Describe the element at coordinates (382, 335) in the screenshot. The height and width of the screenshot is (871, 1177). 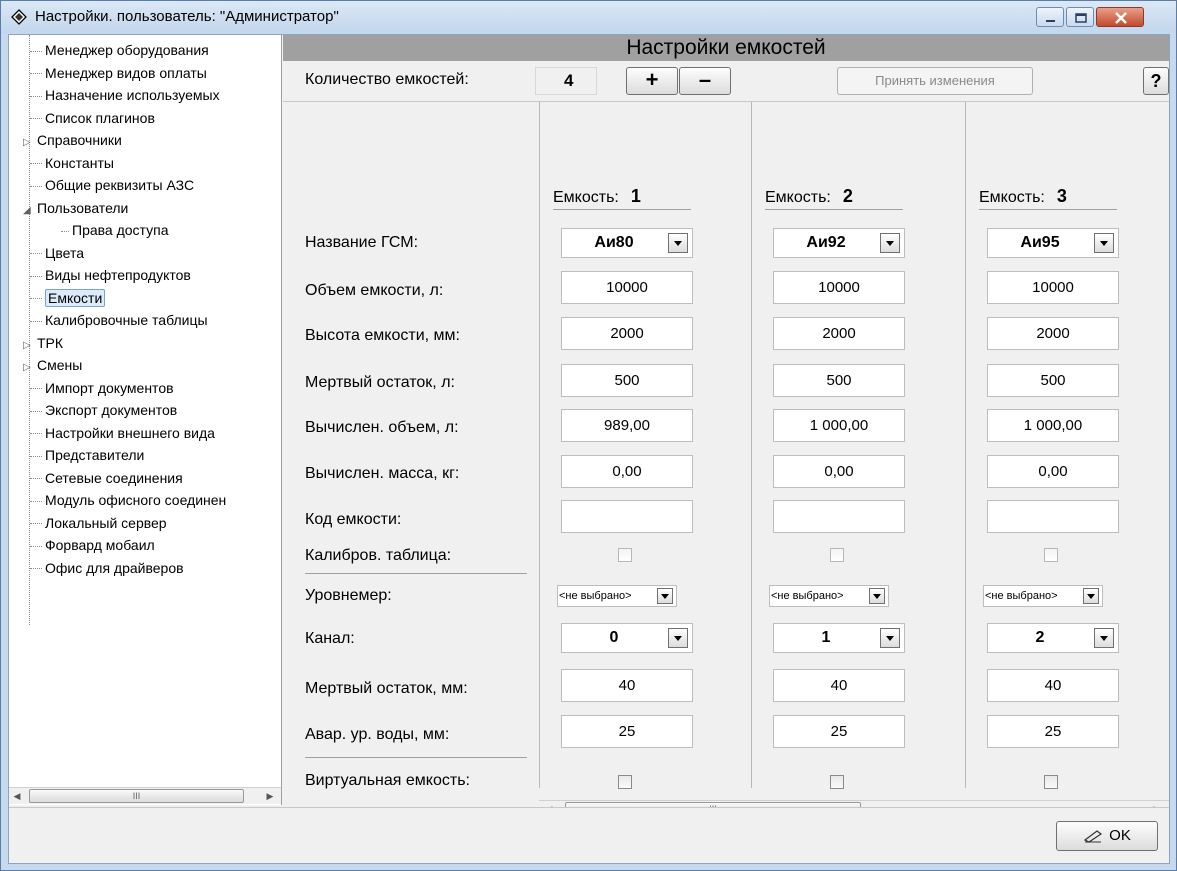
I see `row-label-height: Высота емкости, мм:` at that location.